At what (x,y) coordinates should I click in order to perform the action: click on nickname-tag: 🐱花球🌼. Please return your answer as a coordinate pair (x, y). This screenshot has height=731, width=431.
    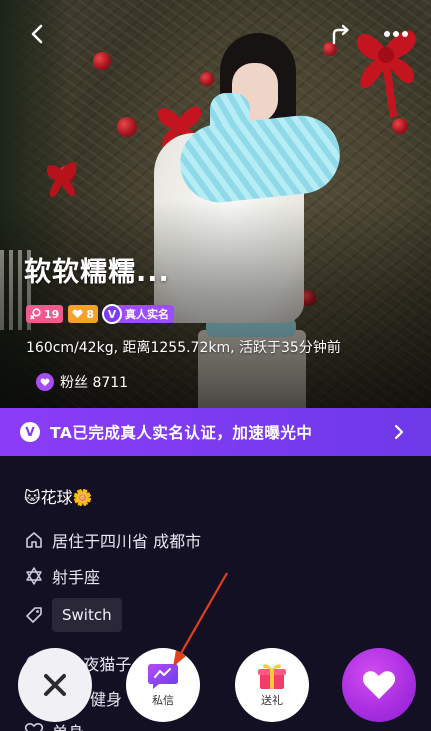
    Looking at the image, I should click on (58, 497).